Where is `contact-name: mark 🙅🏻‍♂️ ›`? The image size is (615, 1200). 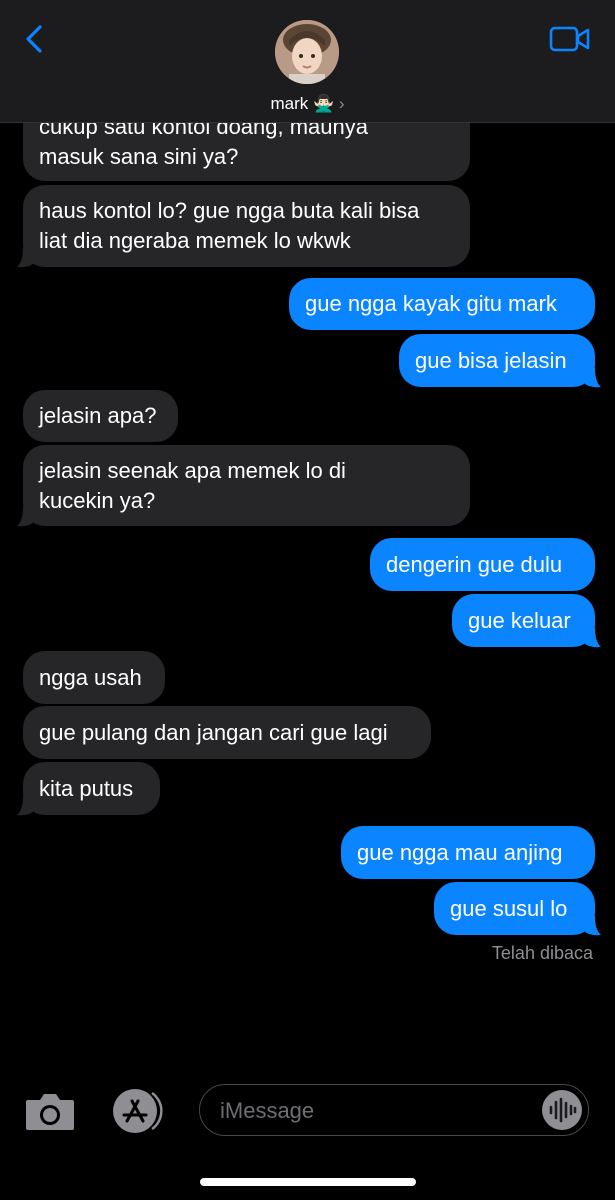 contact-name: mark 🙅🏻‍♂️ › is located at coordinates (307, 104).